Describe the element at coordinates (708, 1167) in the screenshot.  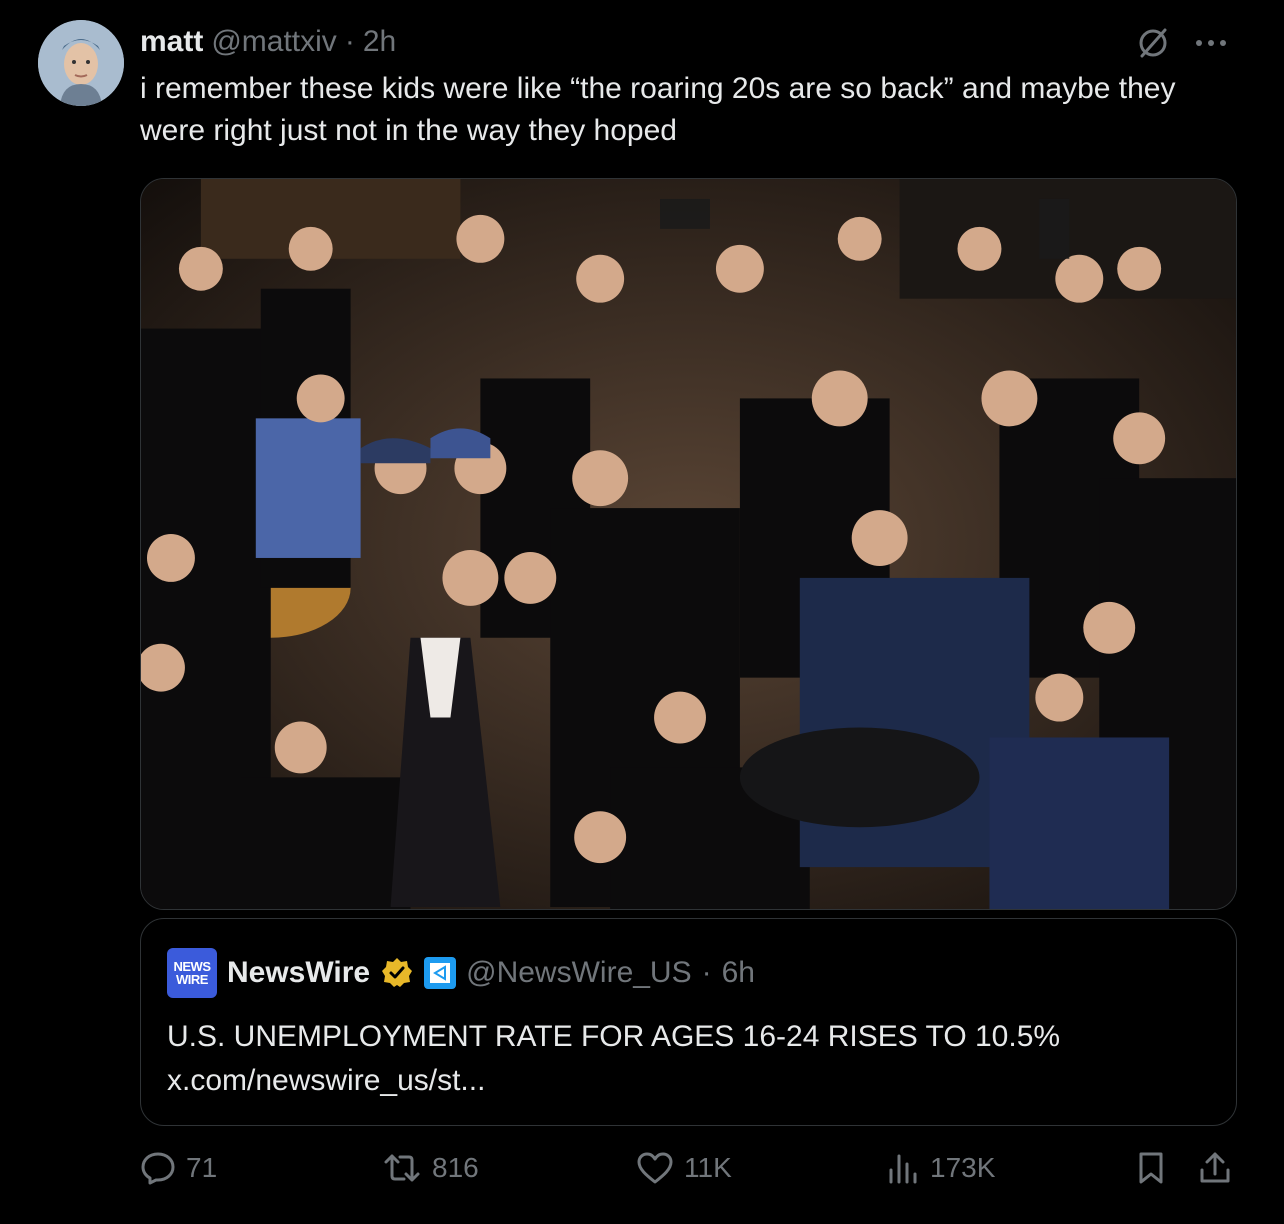
I see `like-count: 11K` at that location.